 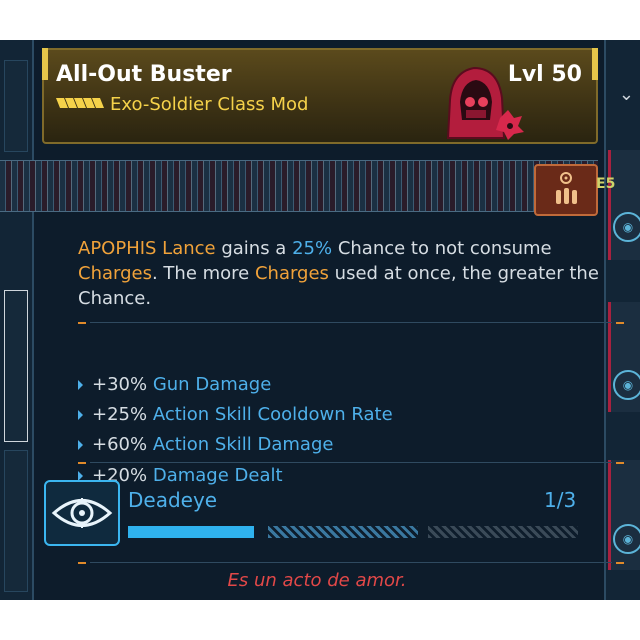 I want to click on inventory-slot, so click(x=16, y=106).